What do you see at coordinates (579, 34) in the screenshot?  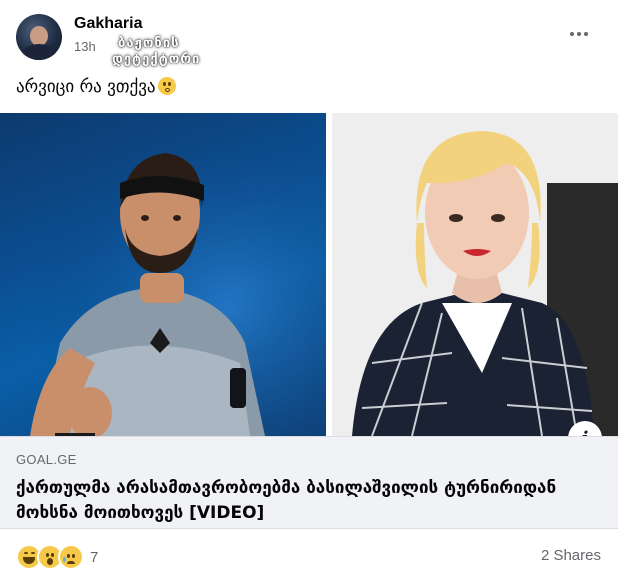 I see `more-options-icon` at bounding box center [579, 34].